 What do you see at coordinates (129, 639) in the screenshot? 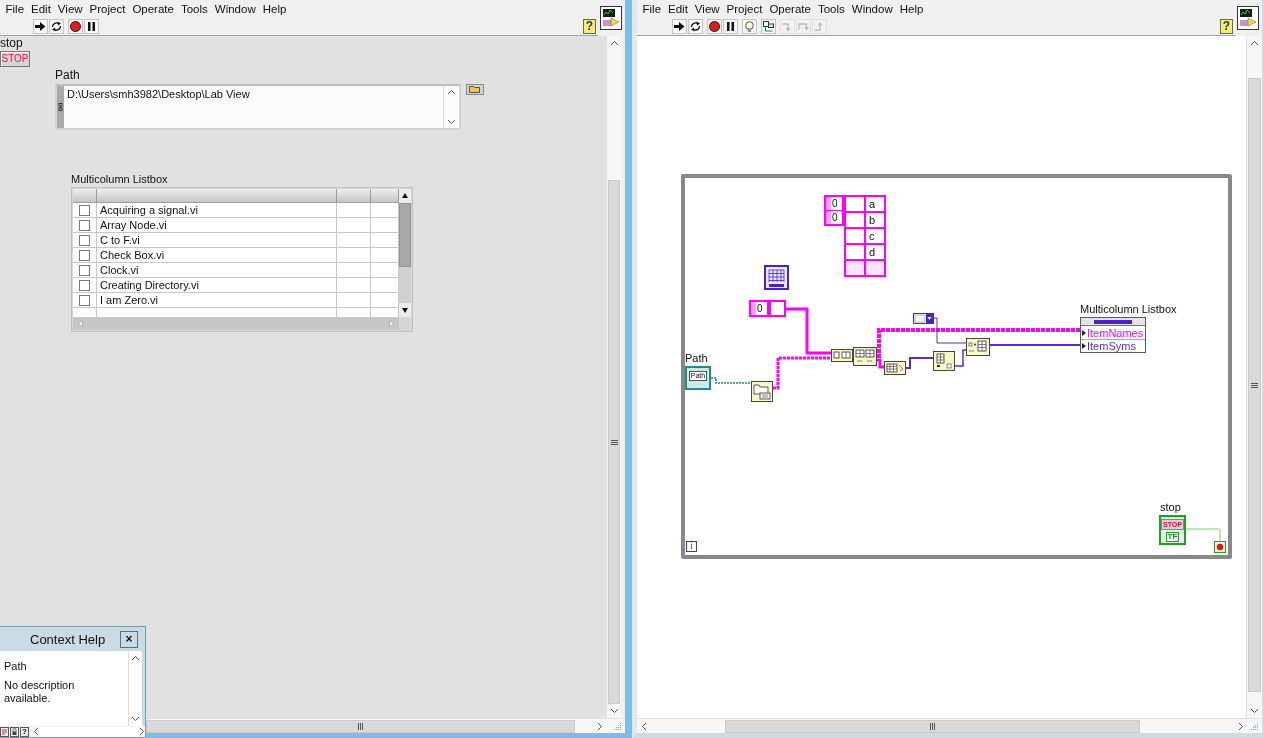
I see `close-button: ×` at bounding box center [129, 639].